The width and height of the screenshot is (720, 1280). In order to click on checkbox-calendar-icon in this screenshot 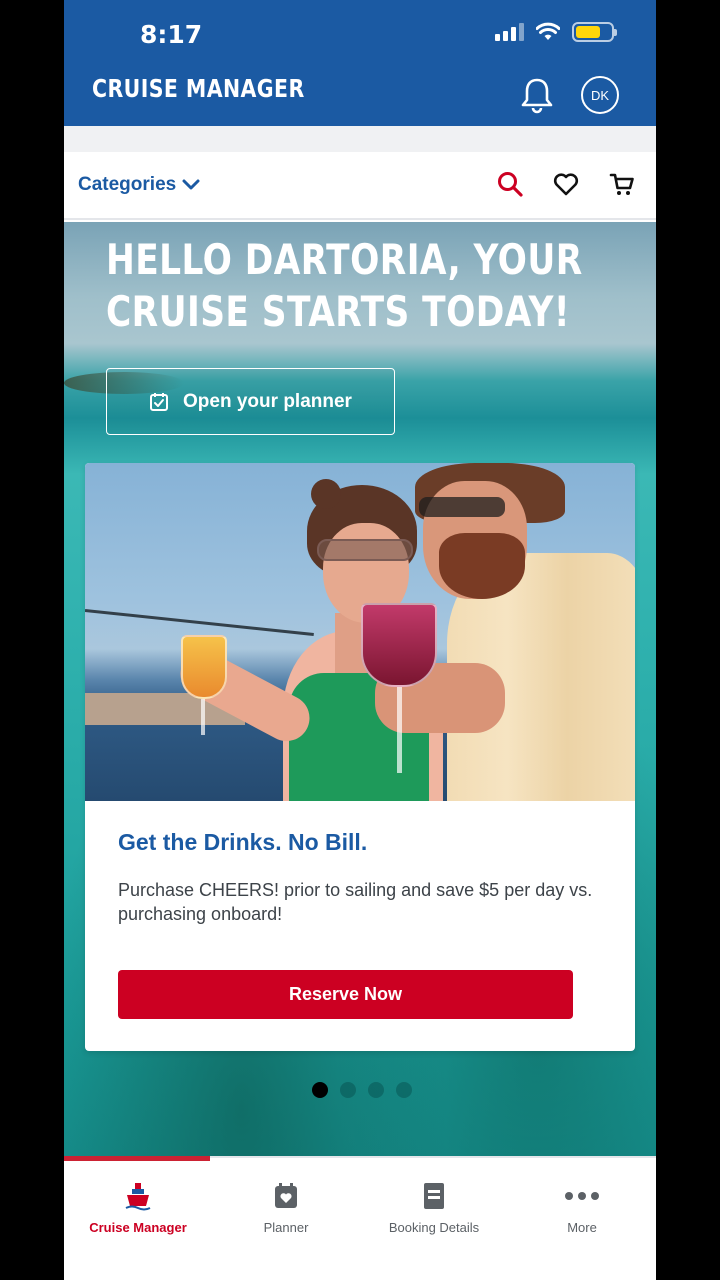, I will do `click(159, 401)`.